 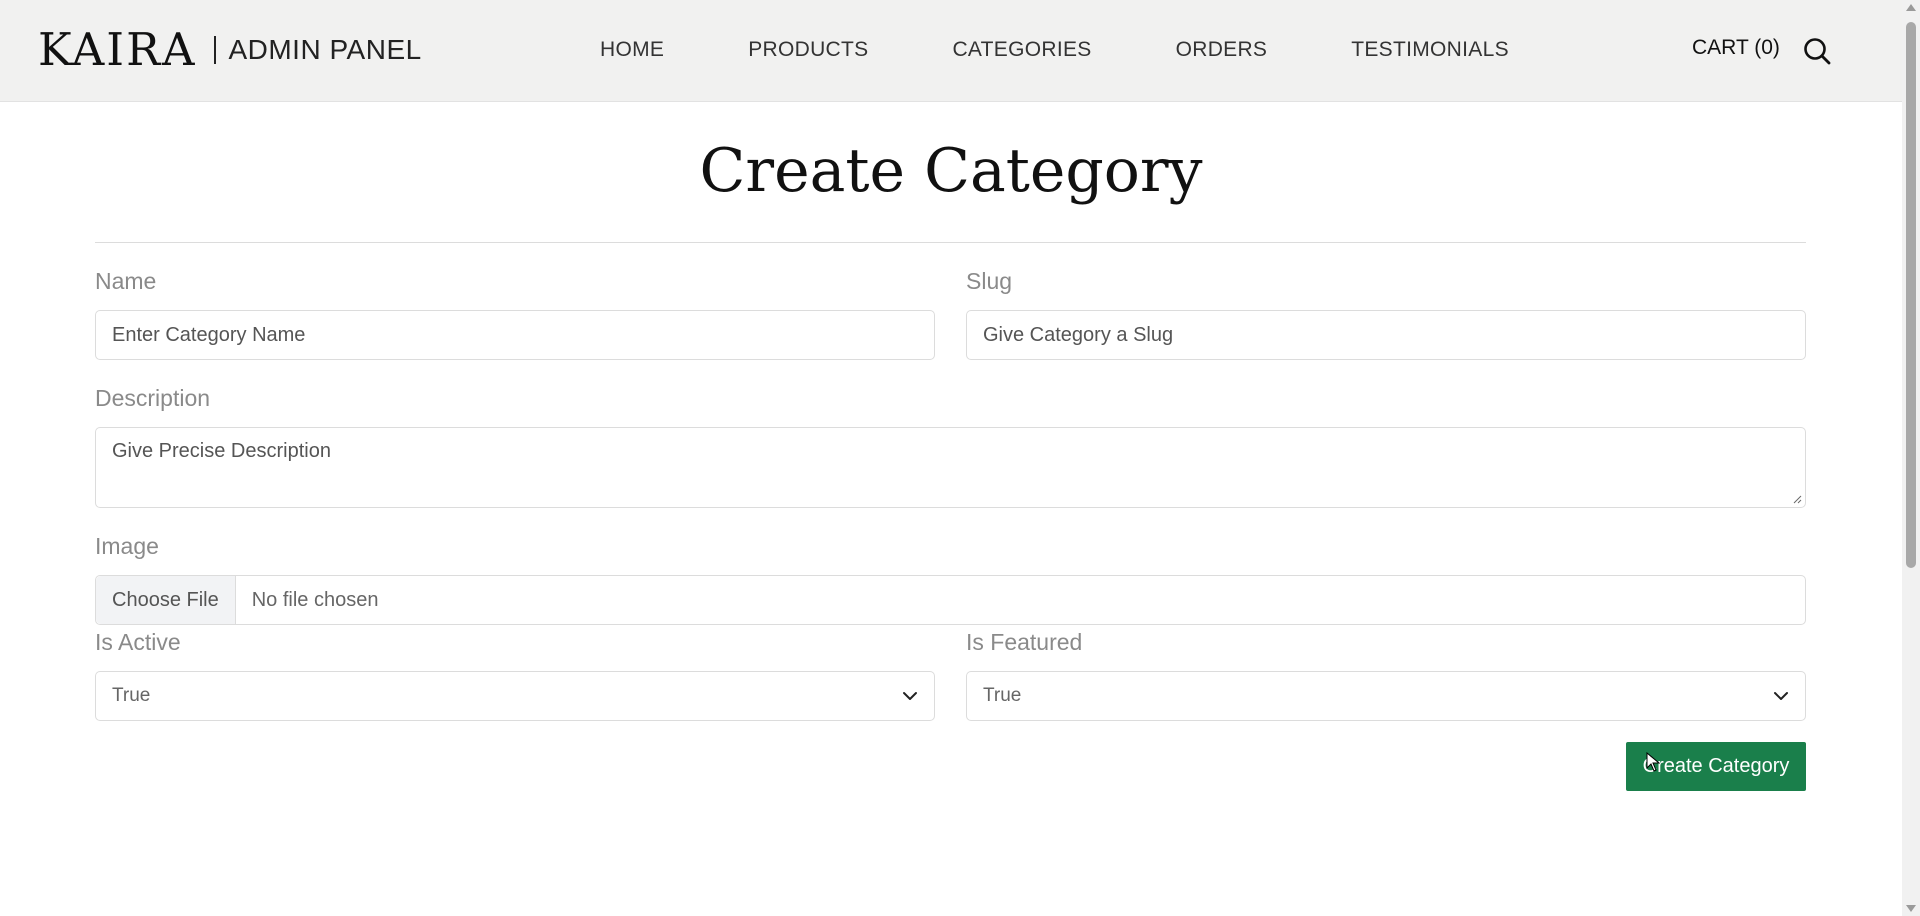 What do you see at coordinates (1817, 51) in the screenshot?
I see `search-icon` at bounding box center [1817, 51].